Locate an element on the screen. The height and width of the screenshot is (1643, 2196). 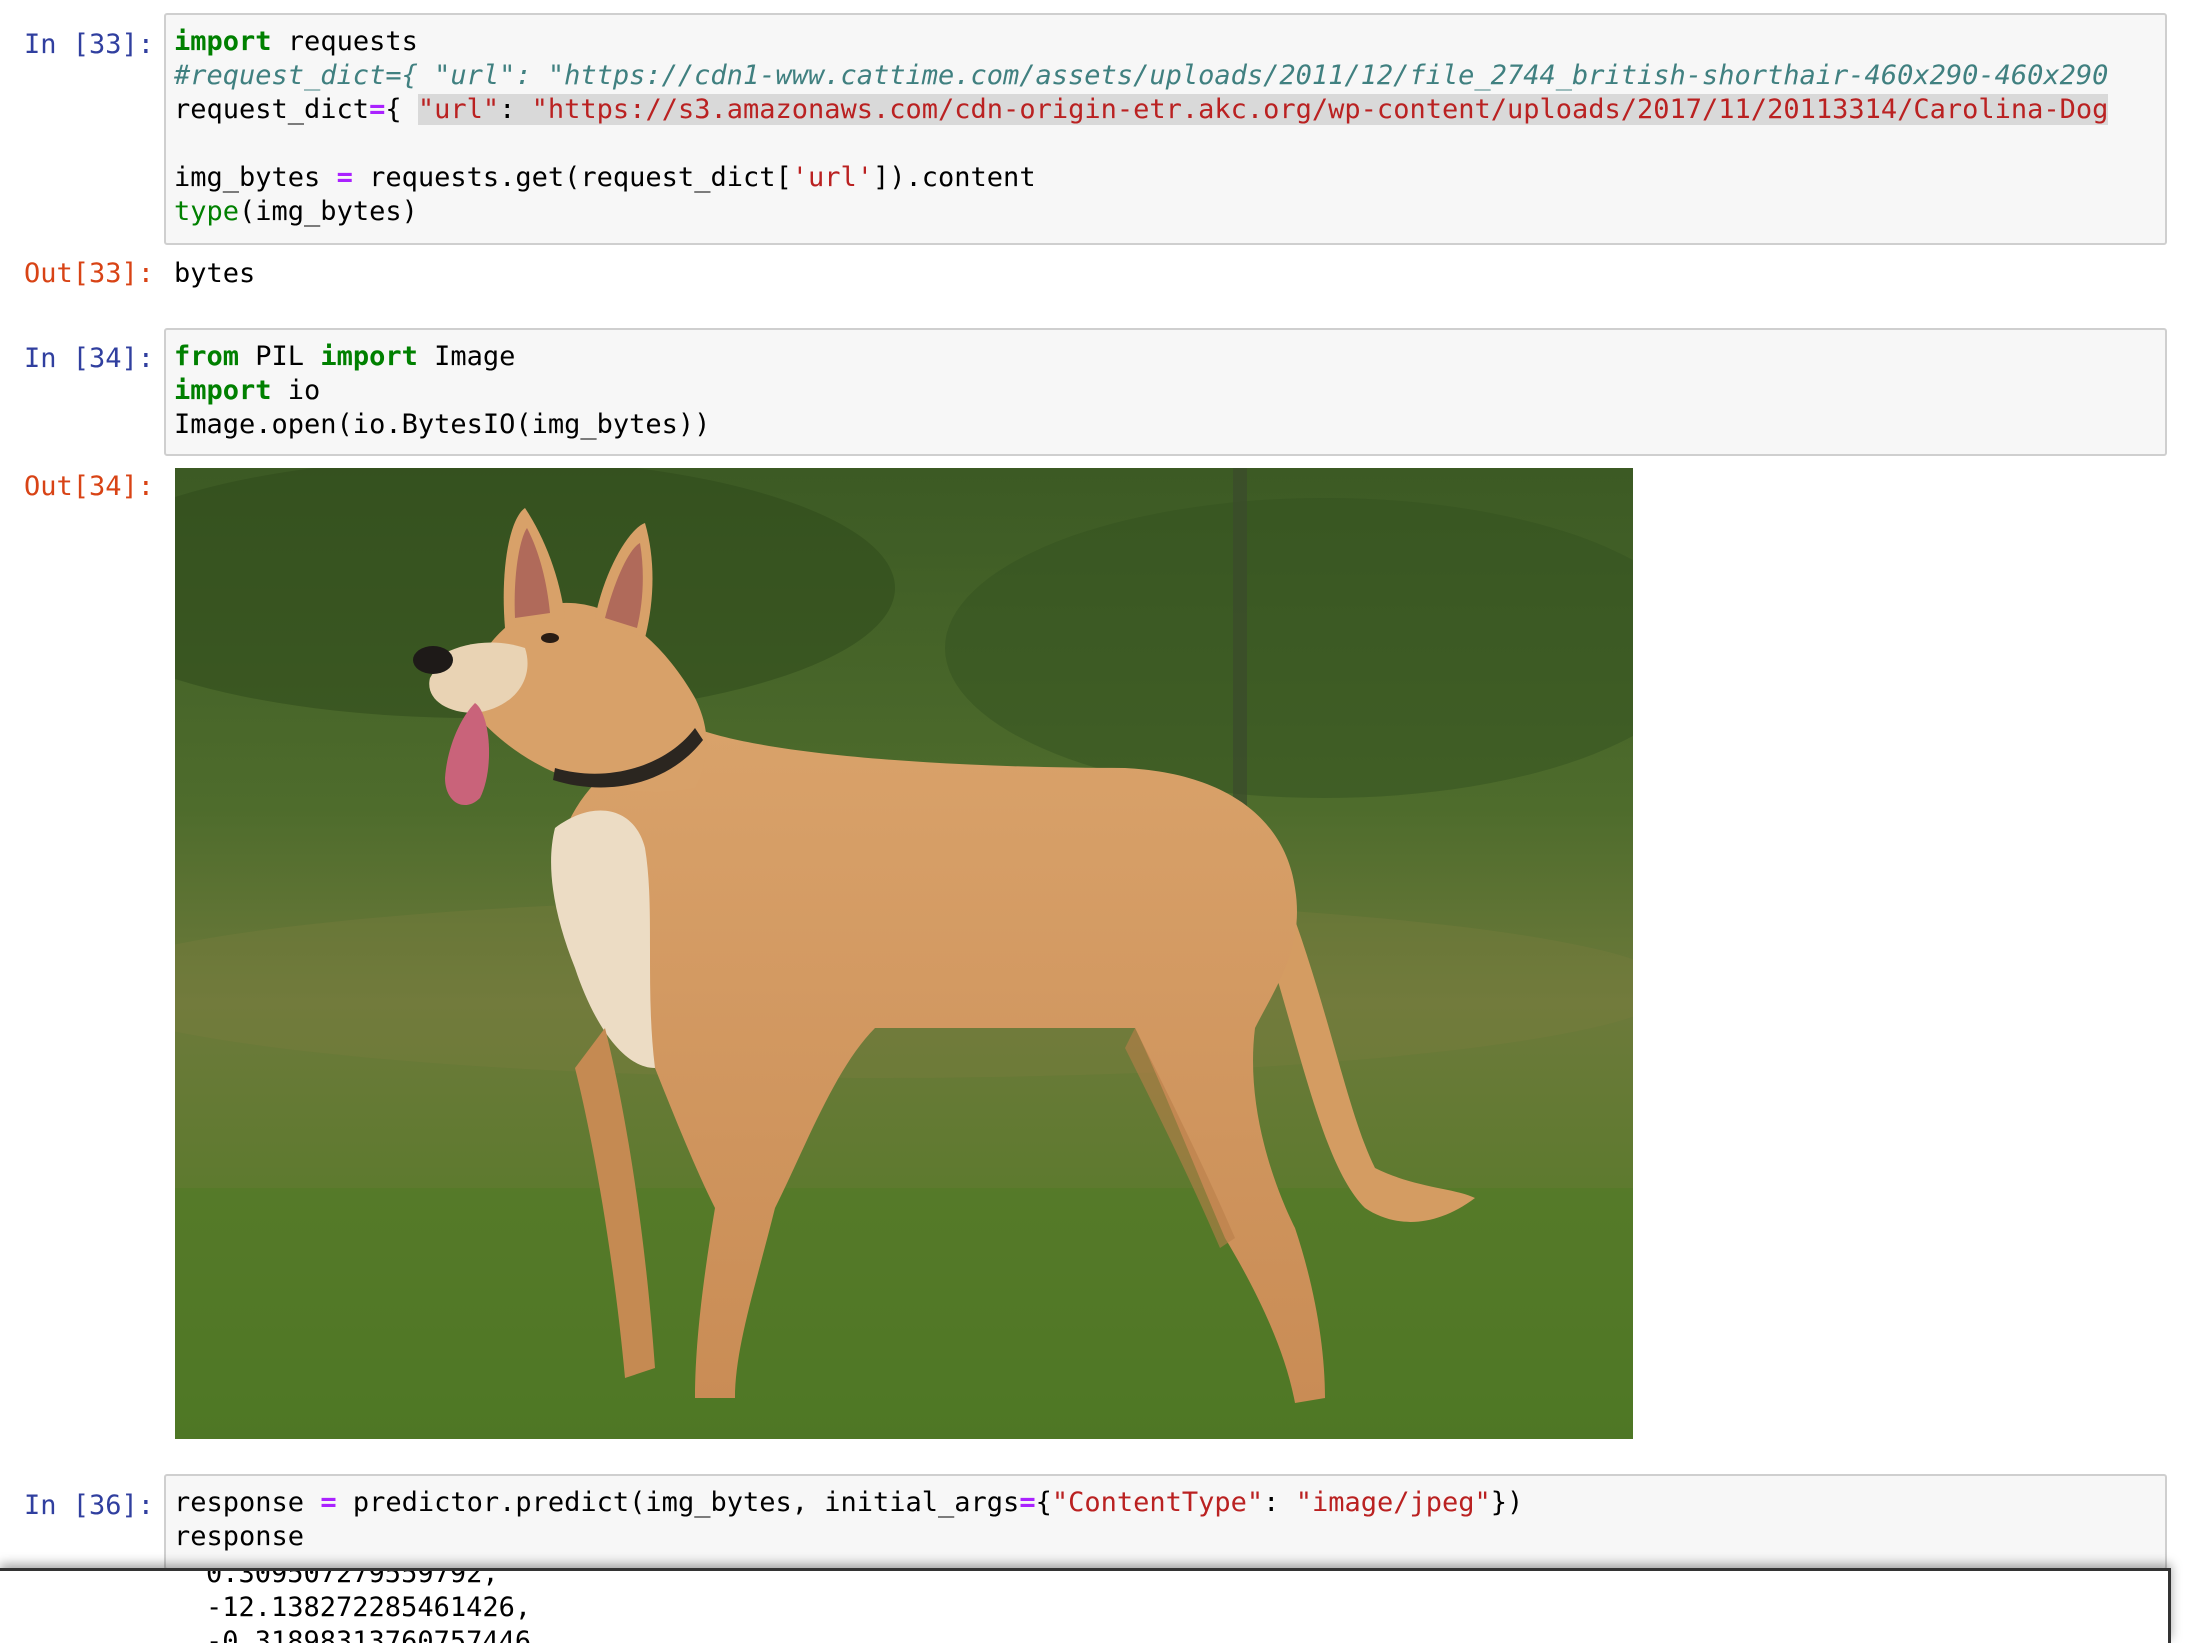
cell-34-in-prompt: In [34]: is located at coordinates (88, 358).